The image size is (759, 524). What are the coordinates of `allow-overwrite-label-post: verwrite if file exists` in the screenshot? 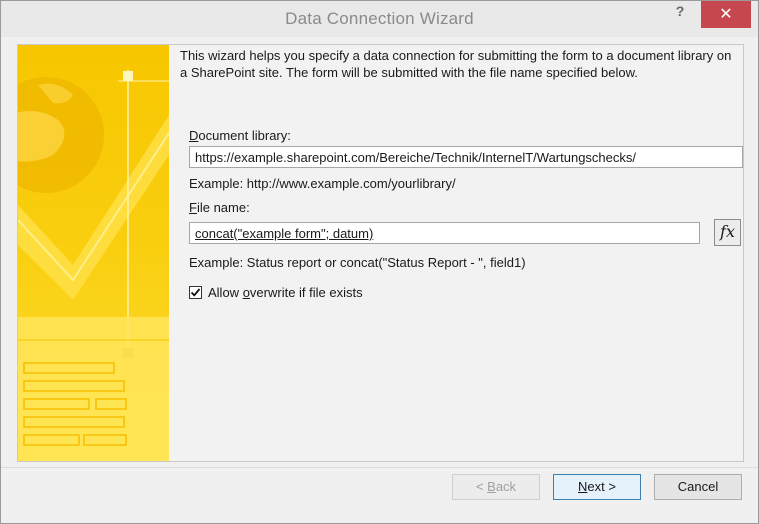 It's located at (306, 292).